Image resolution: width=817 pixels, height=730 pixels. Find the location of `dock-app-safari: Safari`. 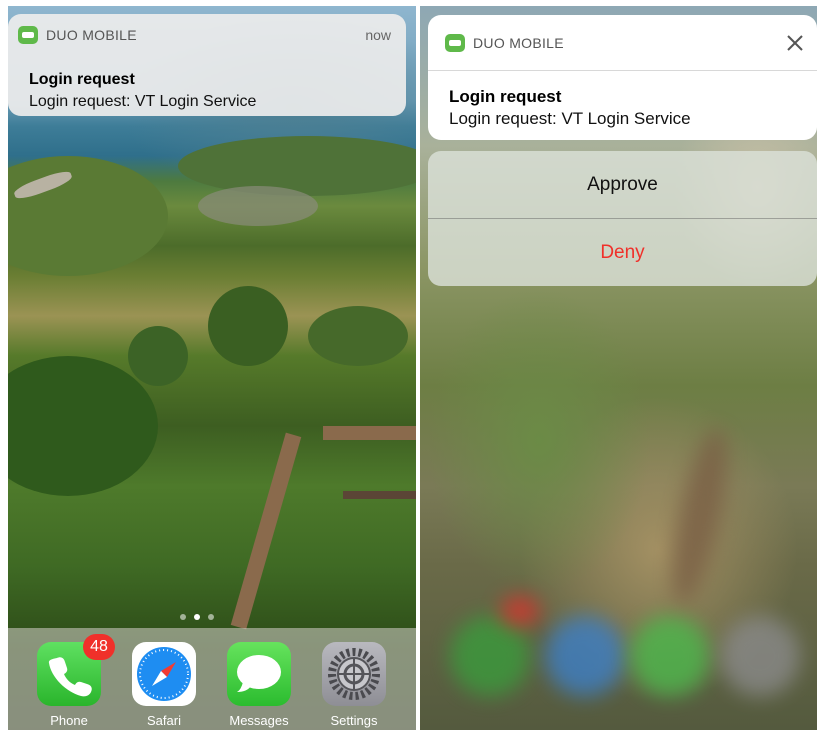

dock-app-safari: Safari is located at coordinates (164, 685).